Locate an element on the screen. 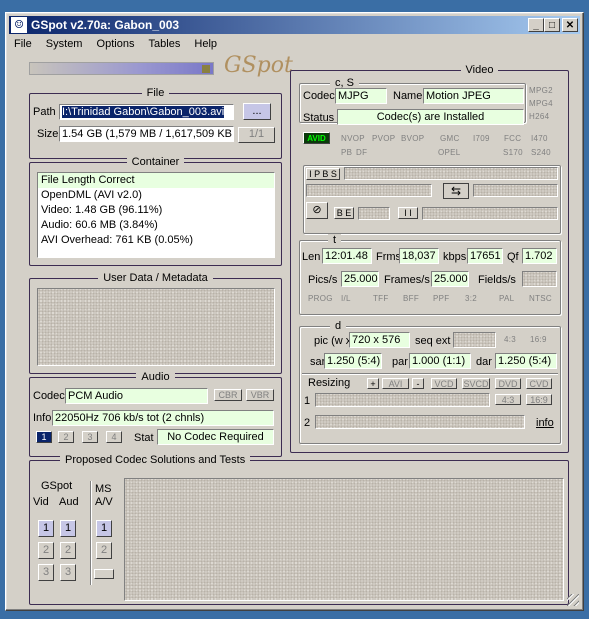  ms-av-extra-button is located at coordinates (104, 574).